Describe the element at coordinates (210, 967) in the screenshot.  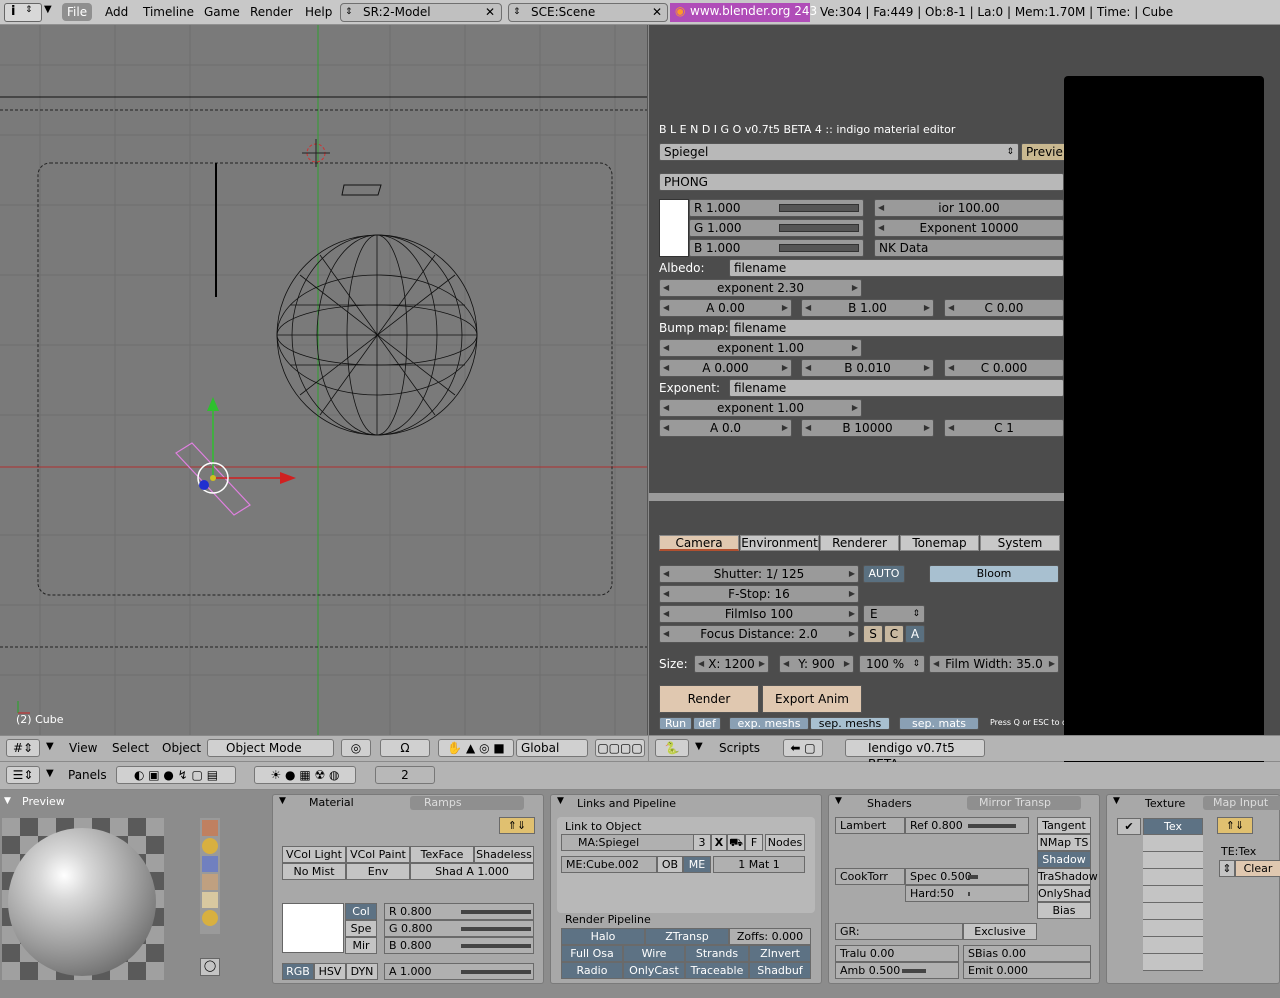
I see `preview-refresh-icon: ◯` at that location.